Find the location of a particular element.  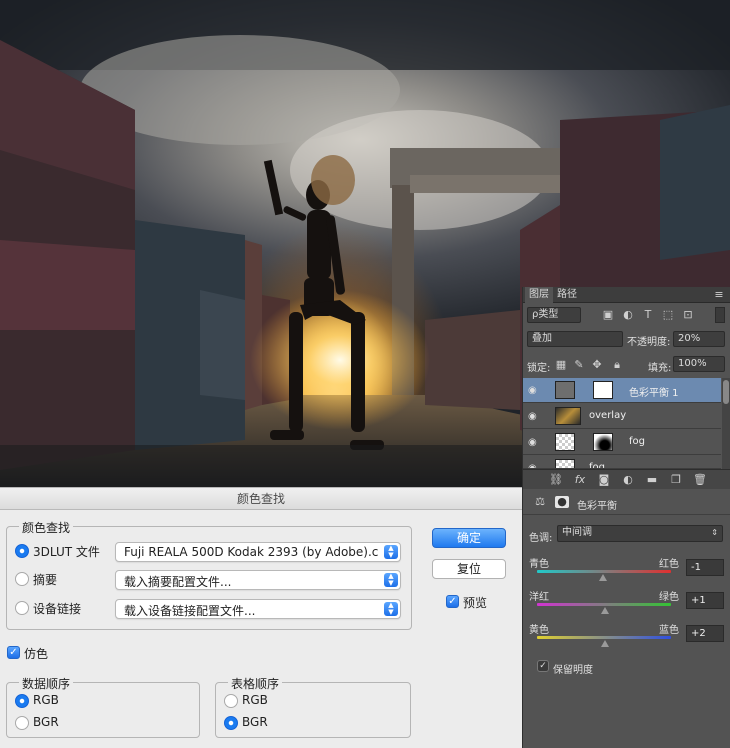

layer-row: ◉ overlay is located at coordinates (622, 416).